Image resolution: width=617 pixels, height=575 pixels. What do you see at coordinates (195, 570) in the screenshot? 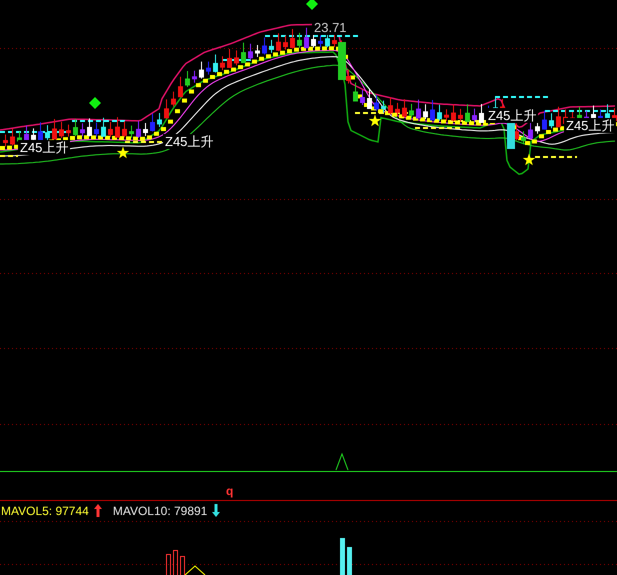
I see `volume-average-line` at bounding box center [195, 570].